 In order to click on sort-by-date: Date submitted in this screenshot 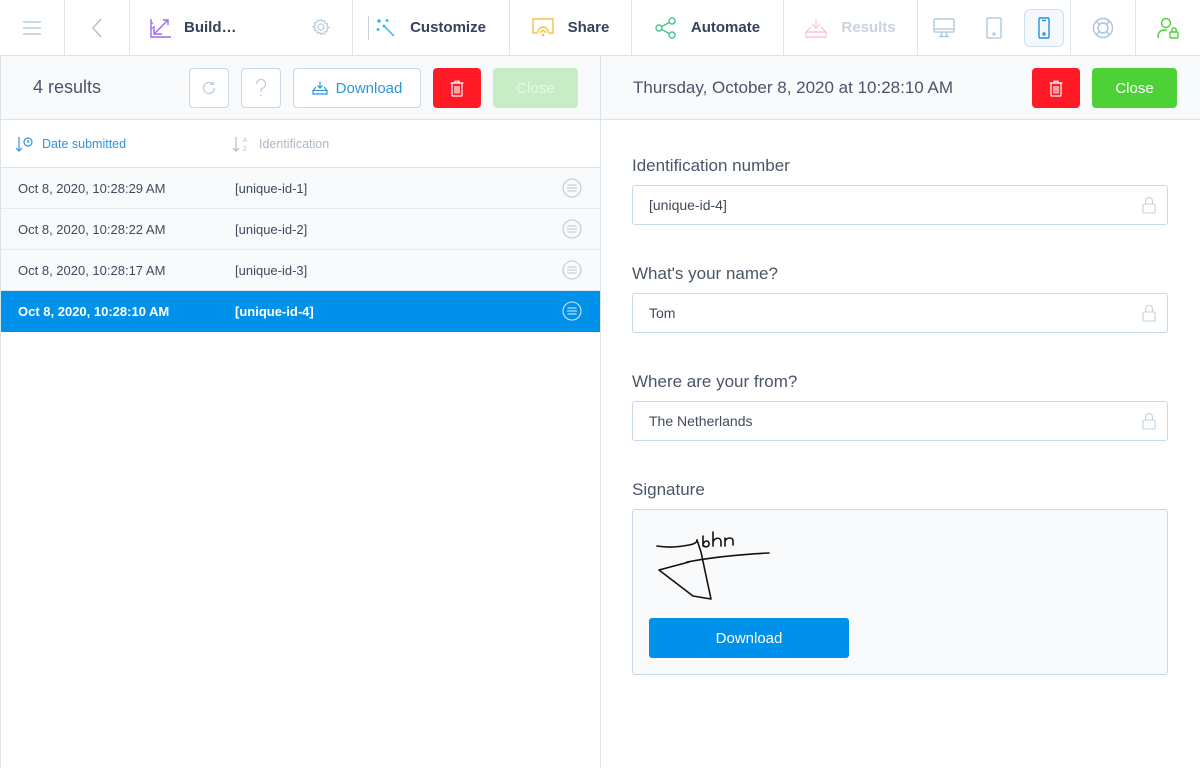, I will do `click(70, 144)`.